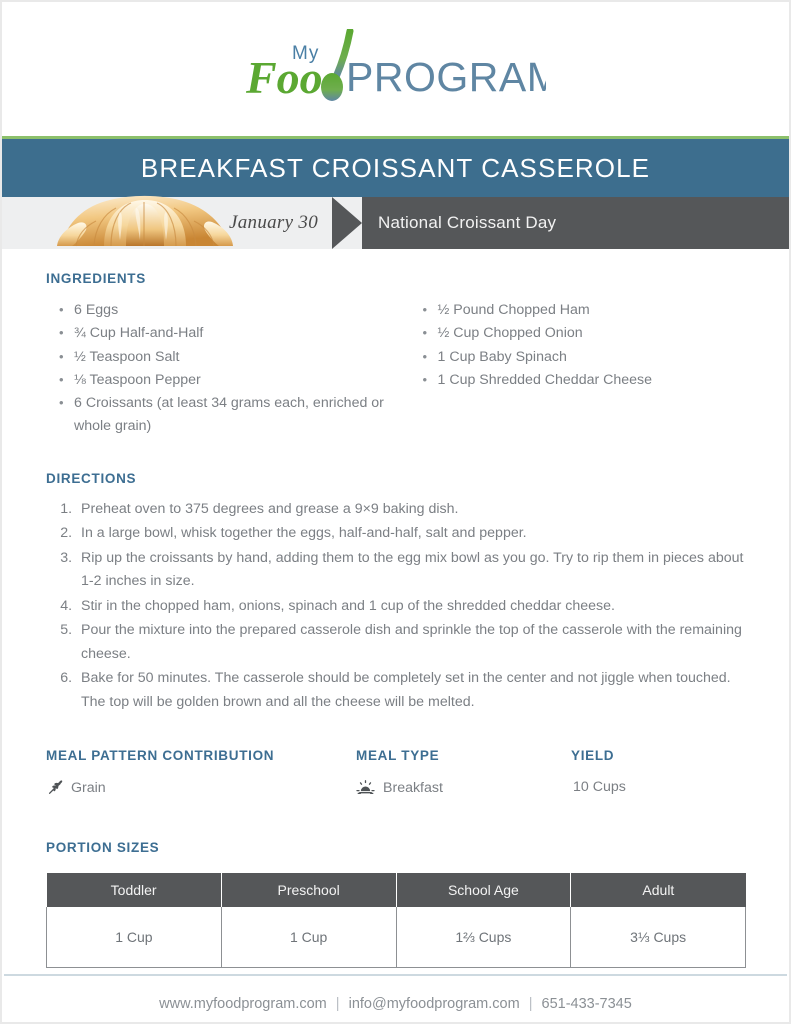 The width and height of the screenshot is (791, 1024). Describe the element at coordinates (243, 1004) in the screenshot. I see `footer-website-link: www.myfoodprogram.com` at that location.